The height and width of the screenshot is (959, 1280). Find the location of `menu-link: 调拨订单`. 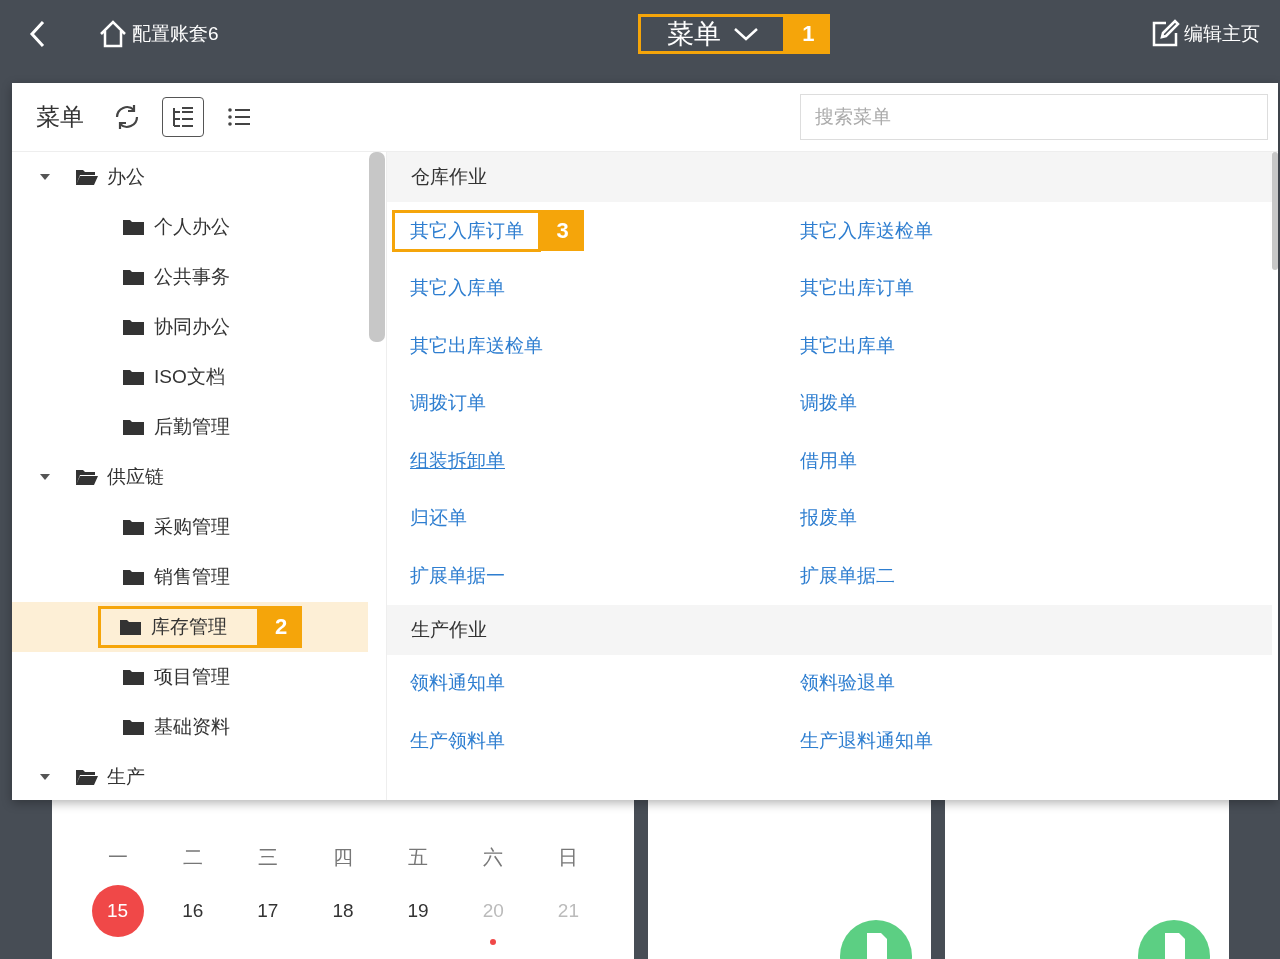

menu-link: 调拨订单 is located at coordinates (447, 403).